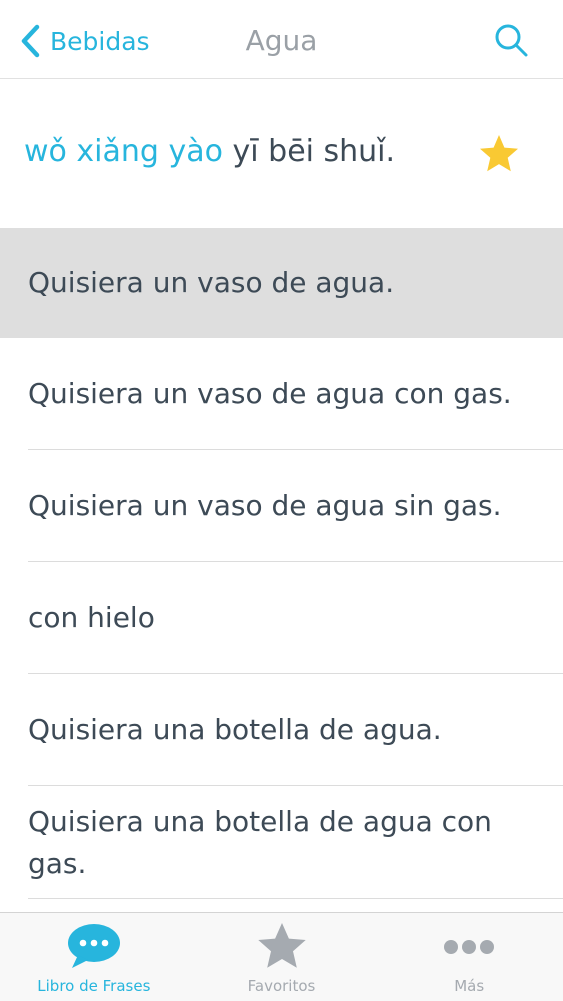 The height and width of the screenshot is (1001, 563). Describe the element at coordinates (270, 393) in the screenshot. I see `phrase-text: Quisiera un vaso de agua con gas.` at that location.